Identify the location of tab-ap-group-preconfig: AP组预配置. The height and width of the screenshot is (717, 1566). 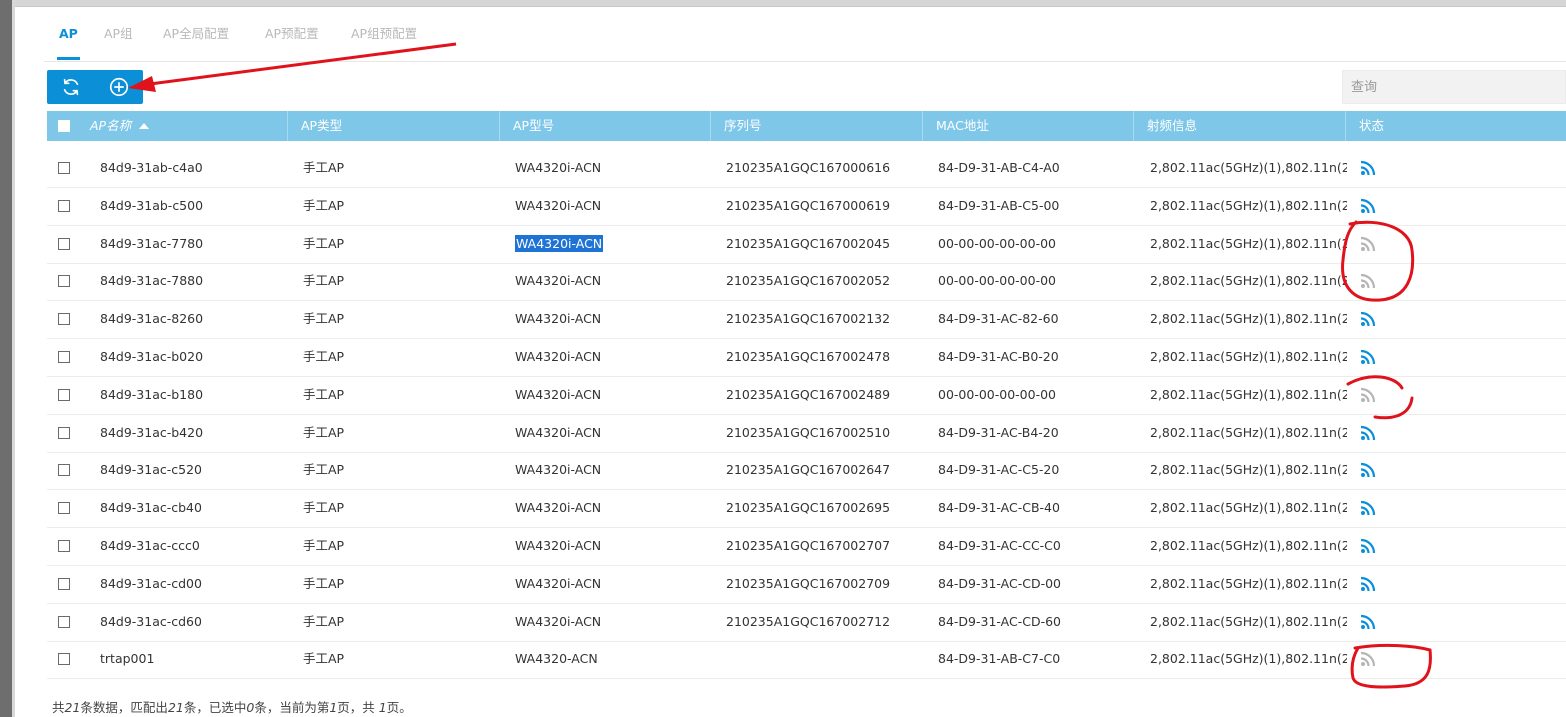
(384, 40).